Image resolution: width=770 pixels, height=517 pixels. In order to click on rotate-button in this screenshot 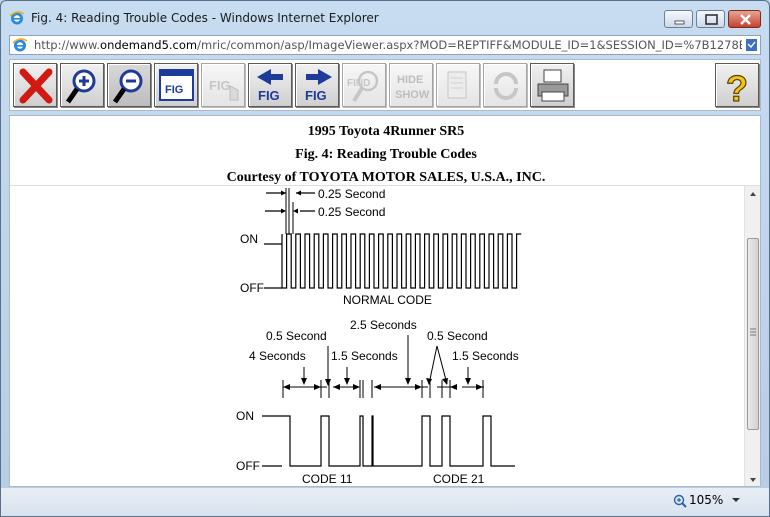, I will do `click(505, 85)`.